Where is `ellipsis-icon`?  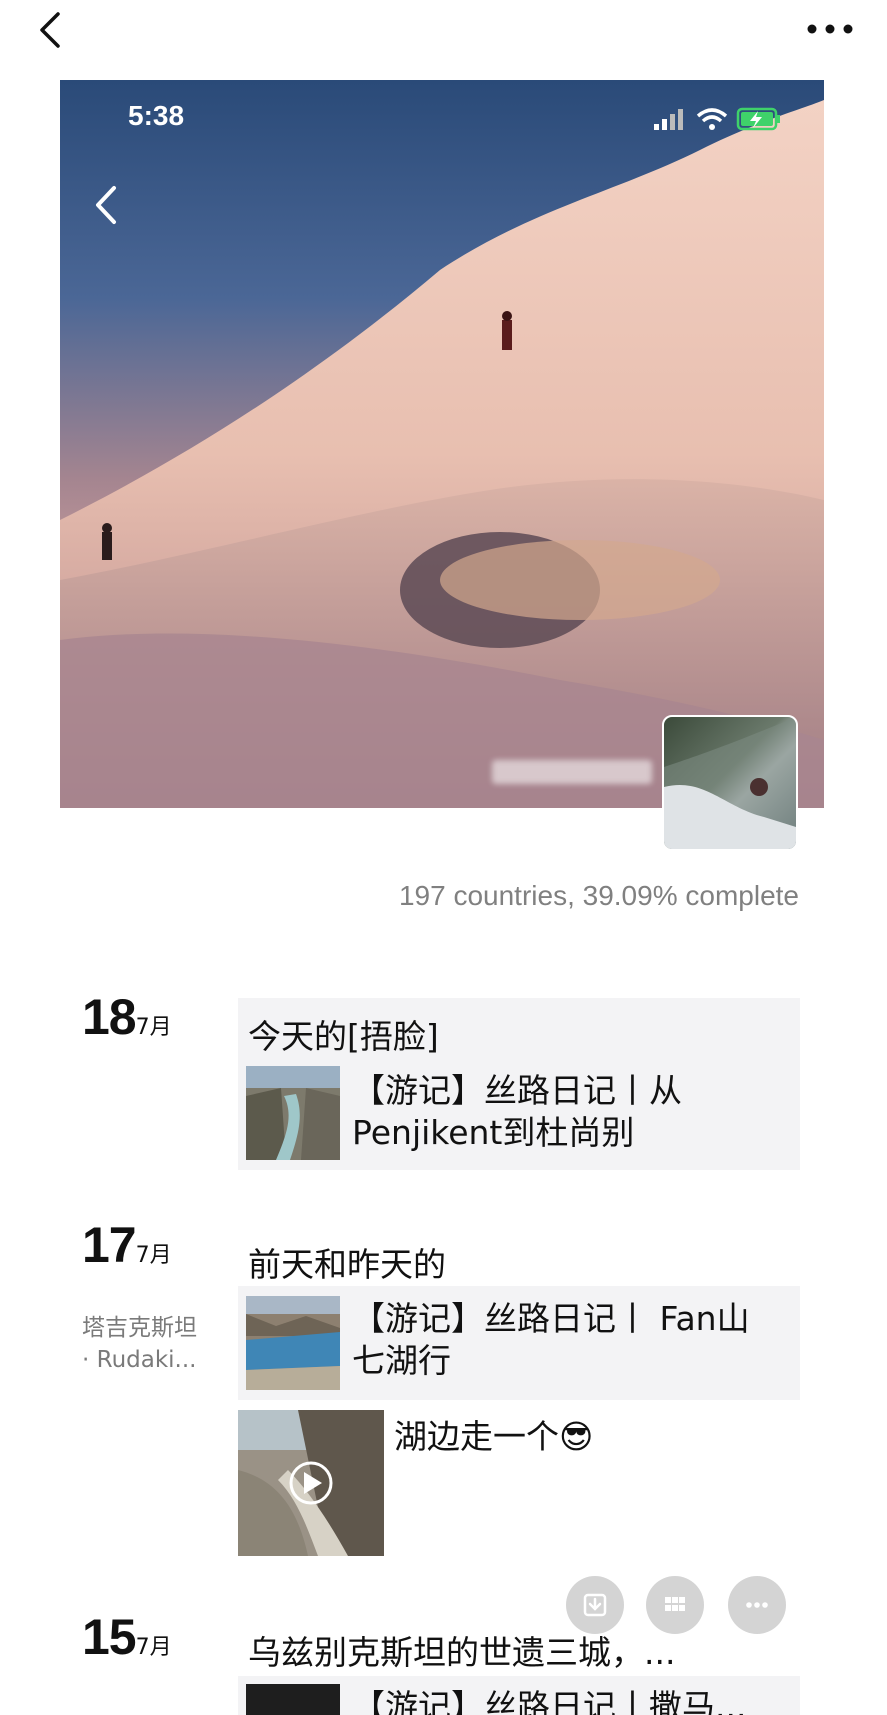 ellipsis-icon is located at coordinates (757, 1605).